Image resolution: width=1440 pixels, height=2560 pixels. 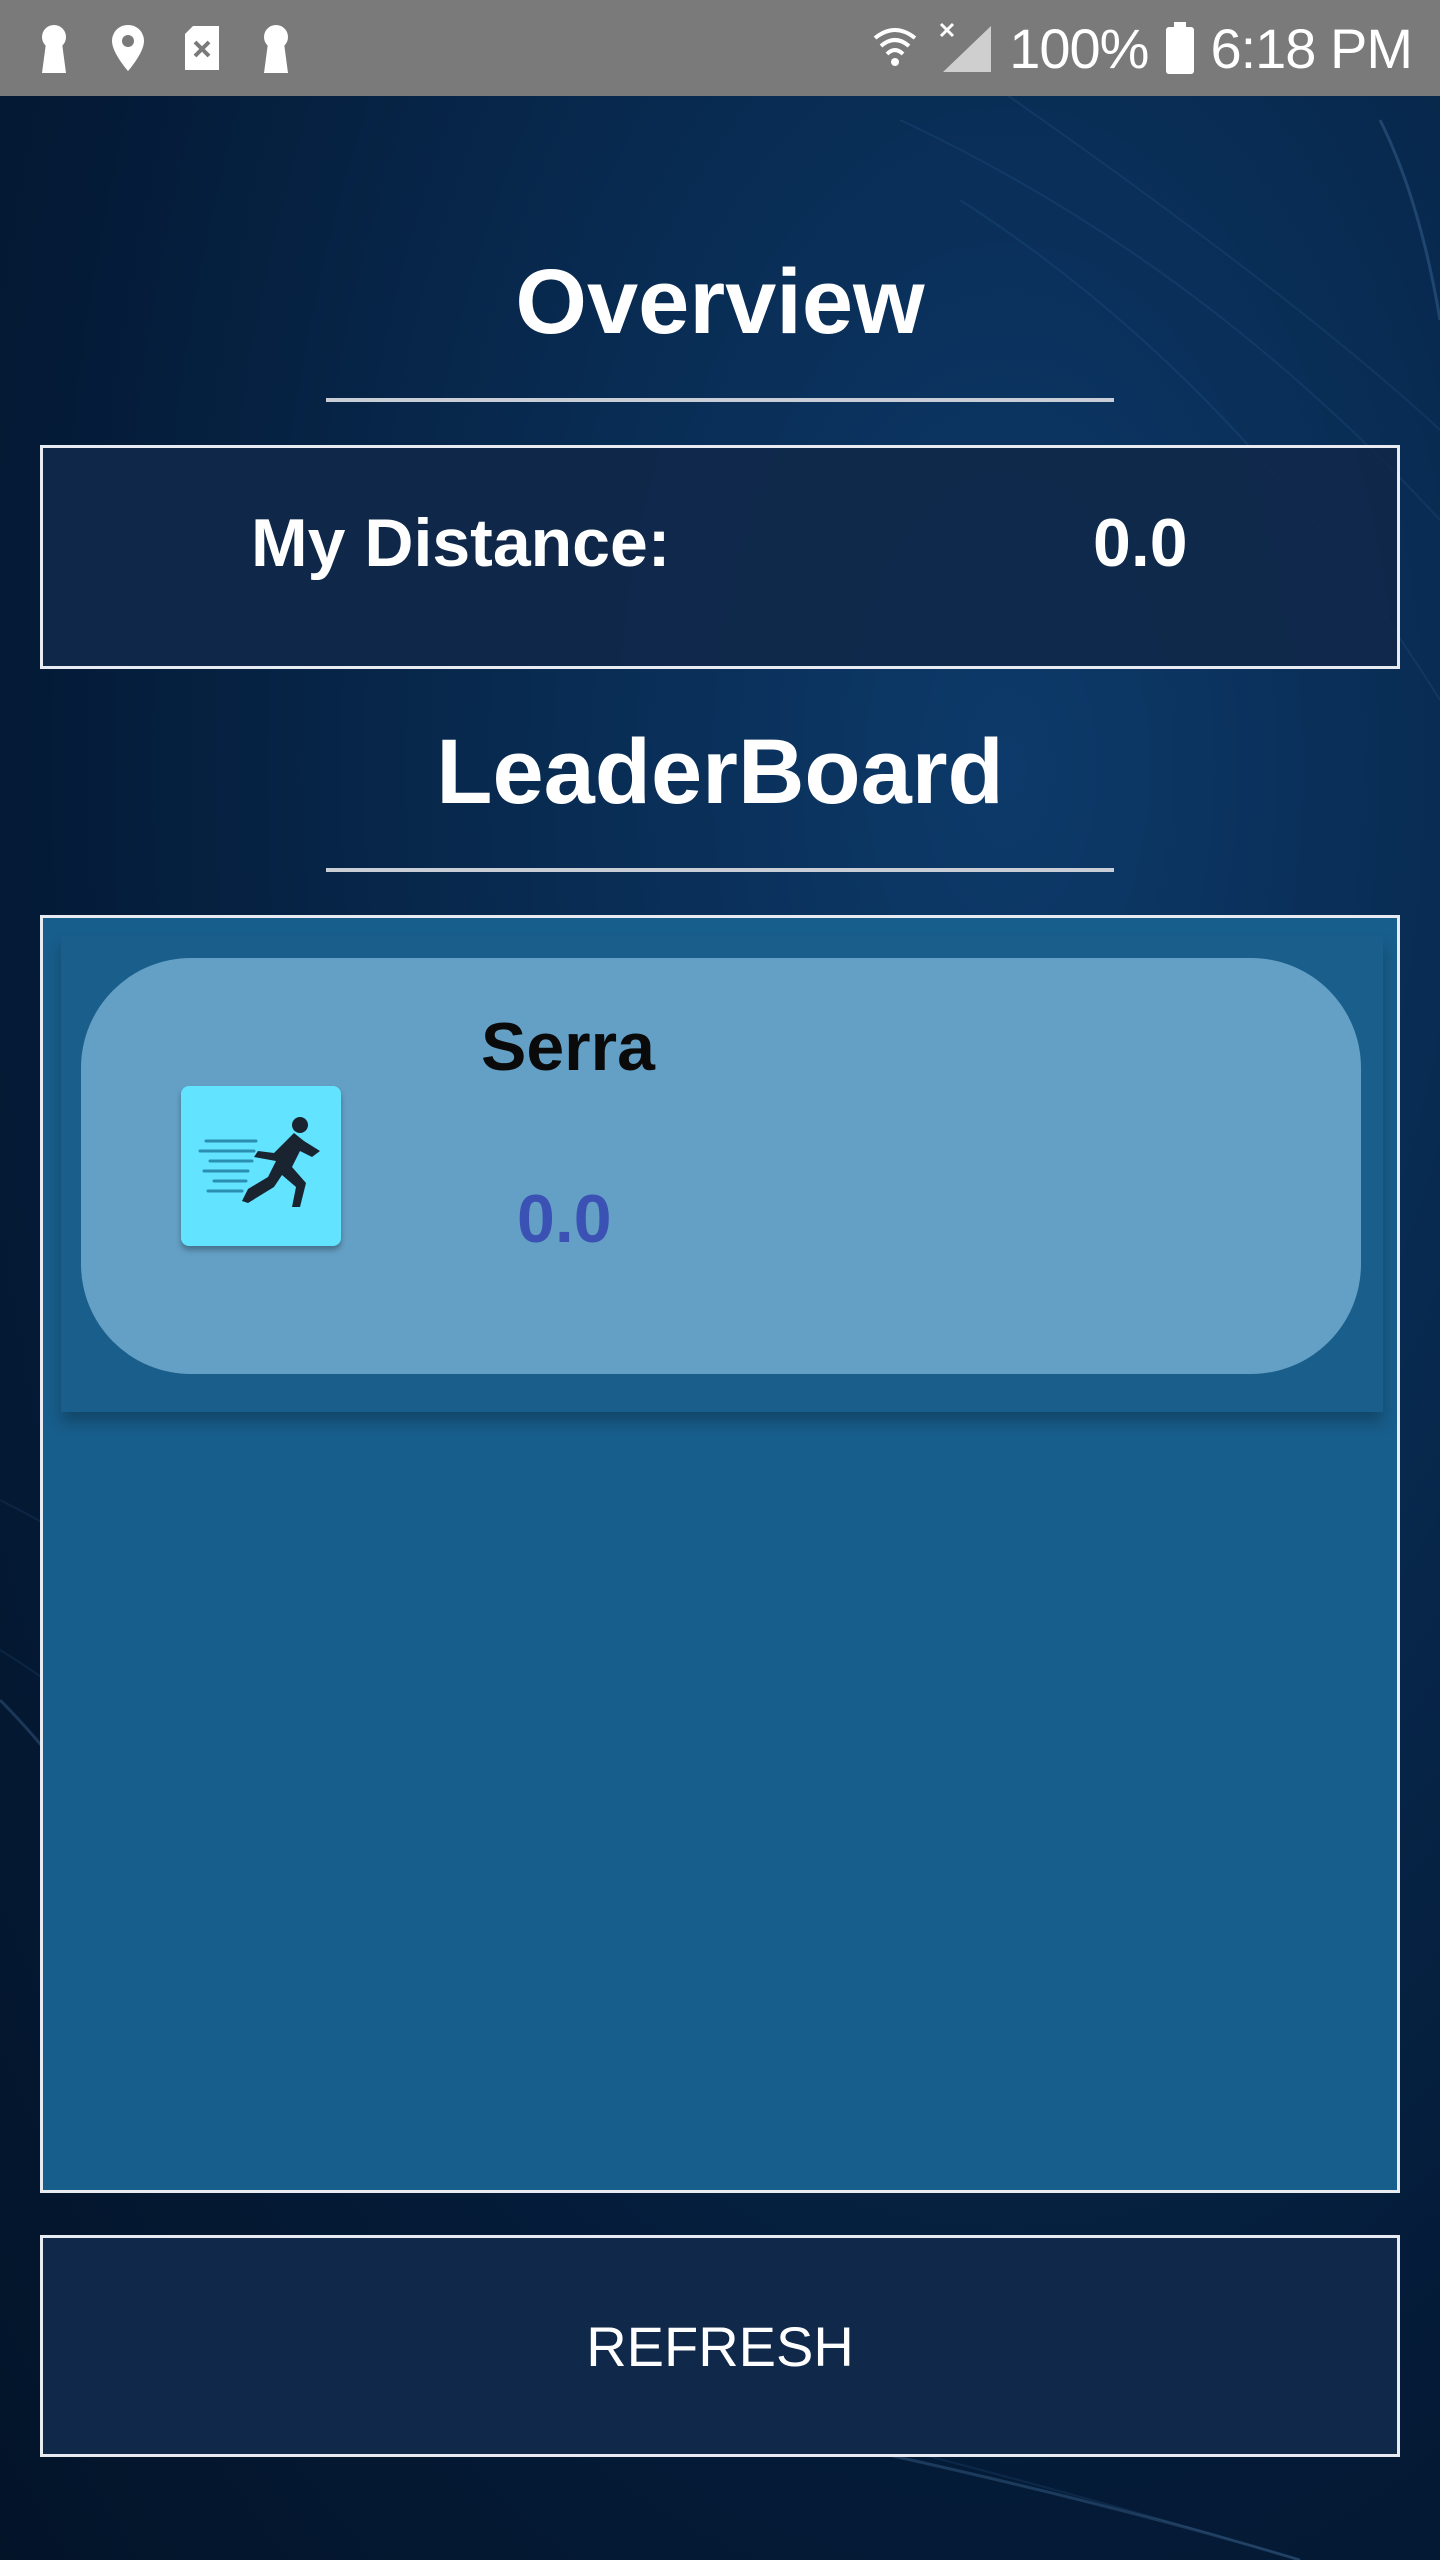 I want to click on my-distance-label: My Distance:, so click(x=461, y=543).